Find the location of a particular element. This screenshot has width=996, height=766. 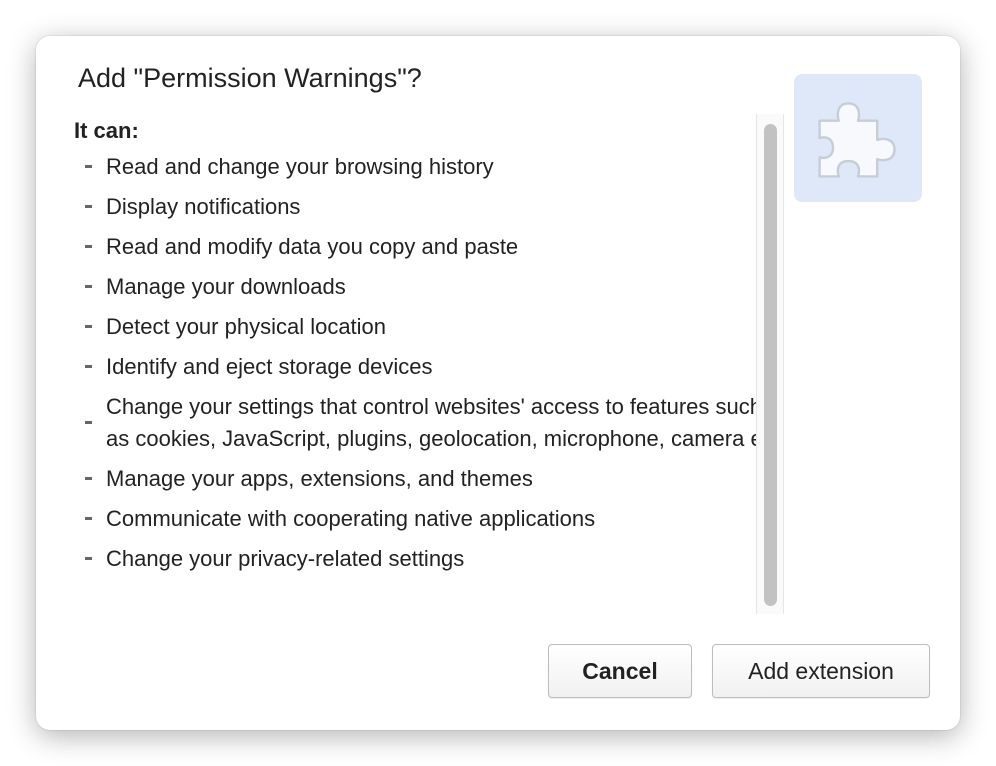

scrollbar-thumb is located at coordinates (770, 365).